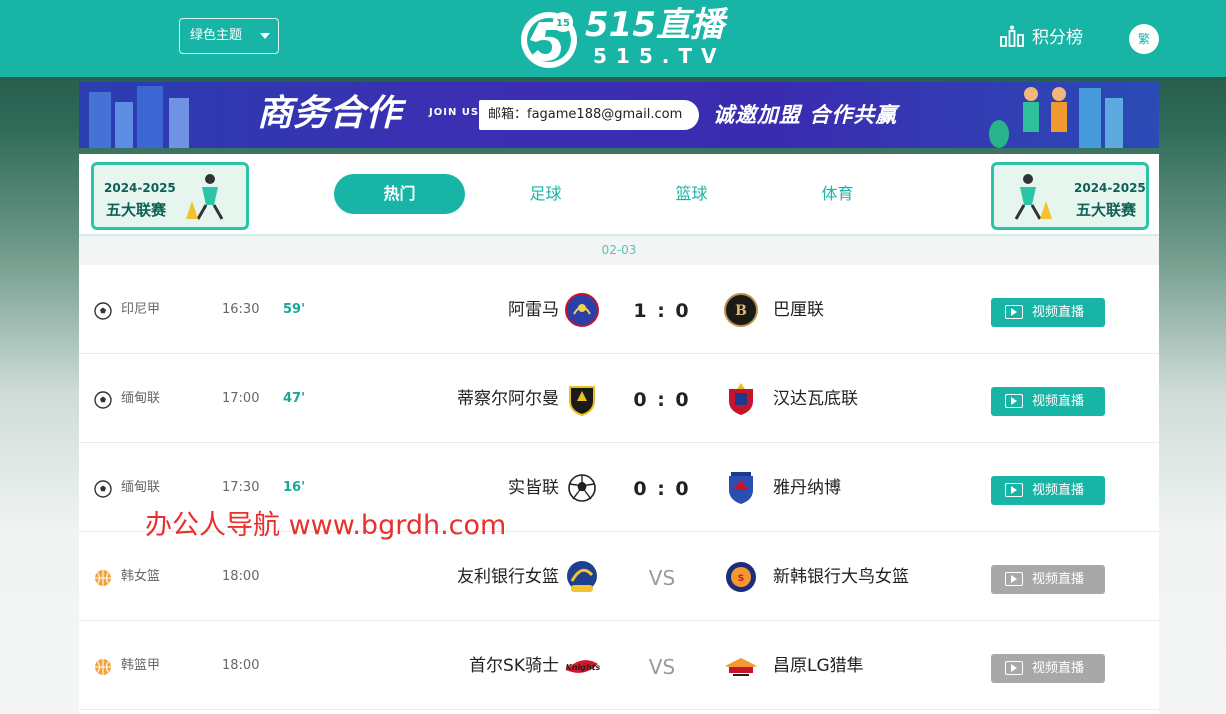 The width and height of the screenshot is (1226, 714). Describe the element at coordinates (533, 310) in the screenshot. I see `home-team: 阿雷马` at that location.